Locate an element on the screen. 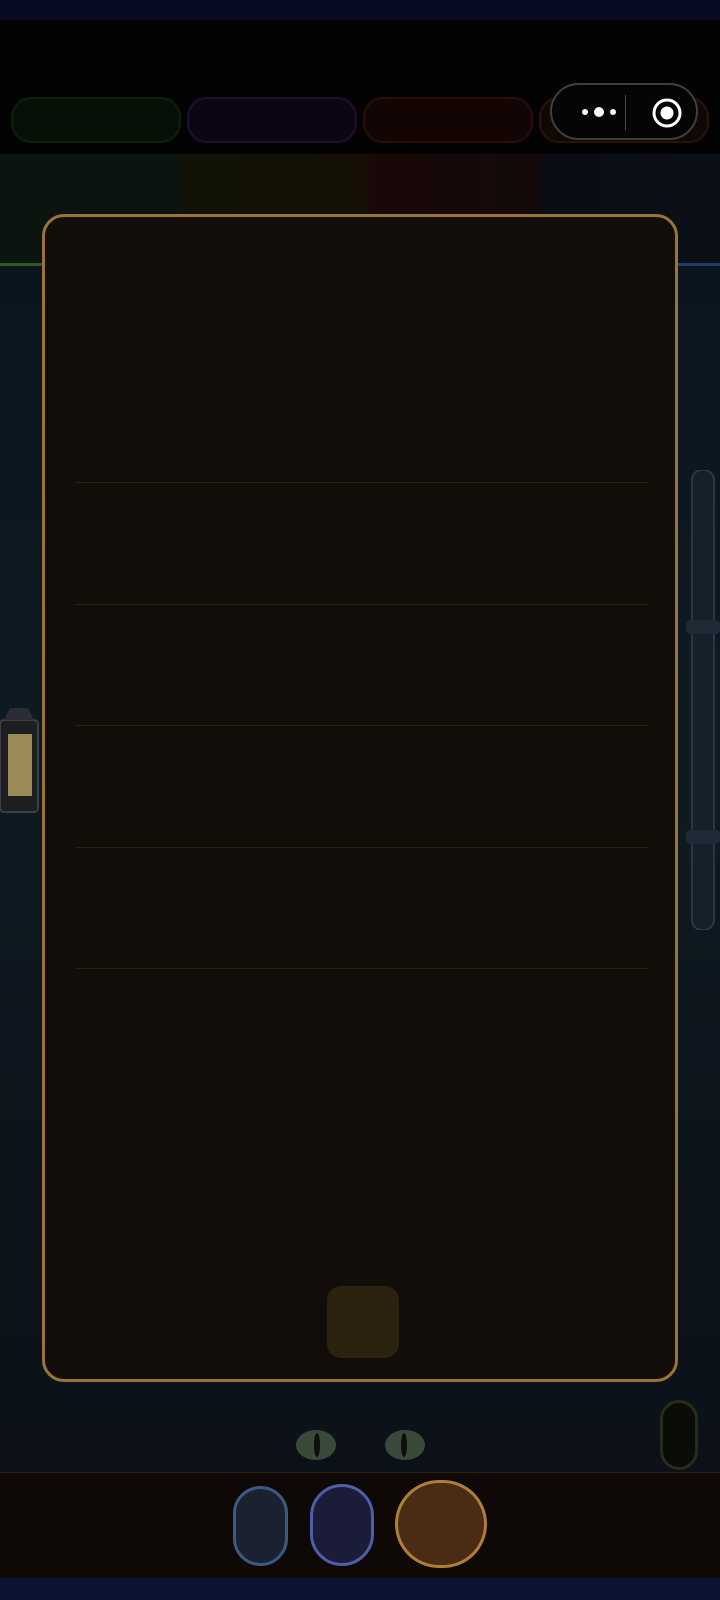  middle-action-button is located at coordinates (342, 1525).